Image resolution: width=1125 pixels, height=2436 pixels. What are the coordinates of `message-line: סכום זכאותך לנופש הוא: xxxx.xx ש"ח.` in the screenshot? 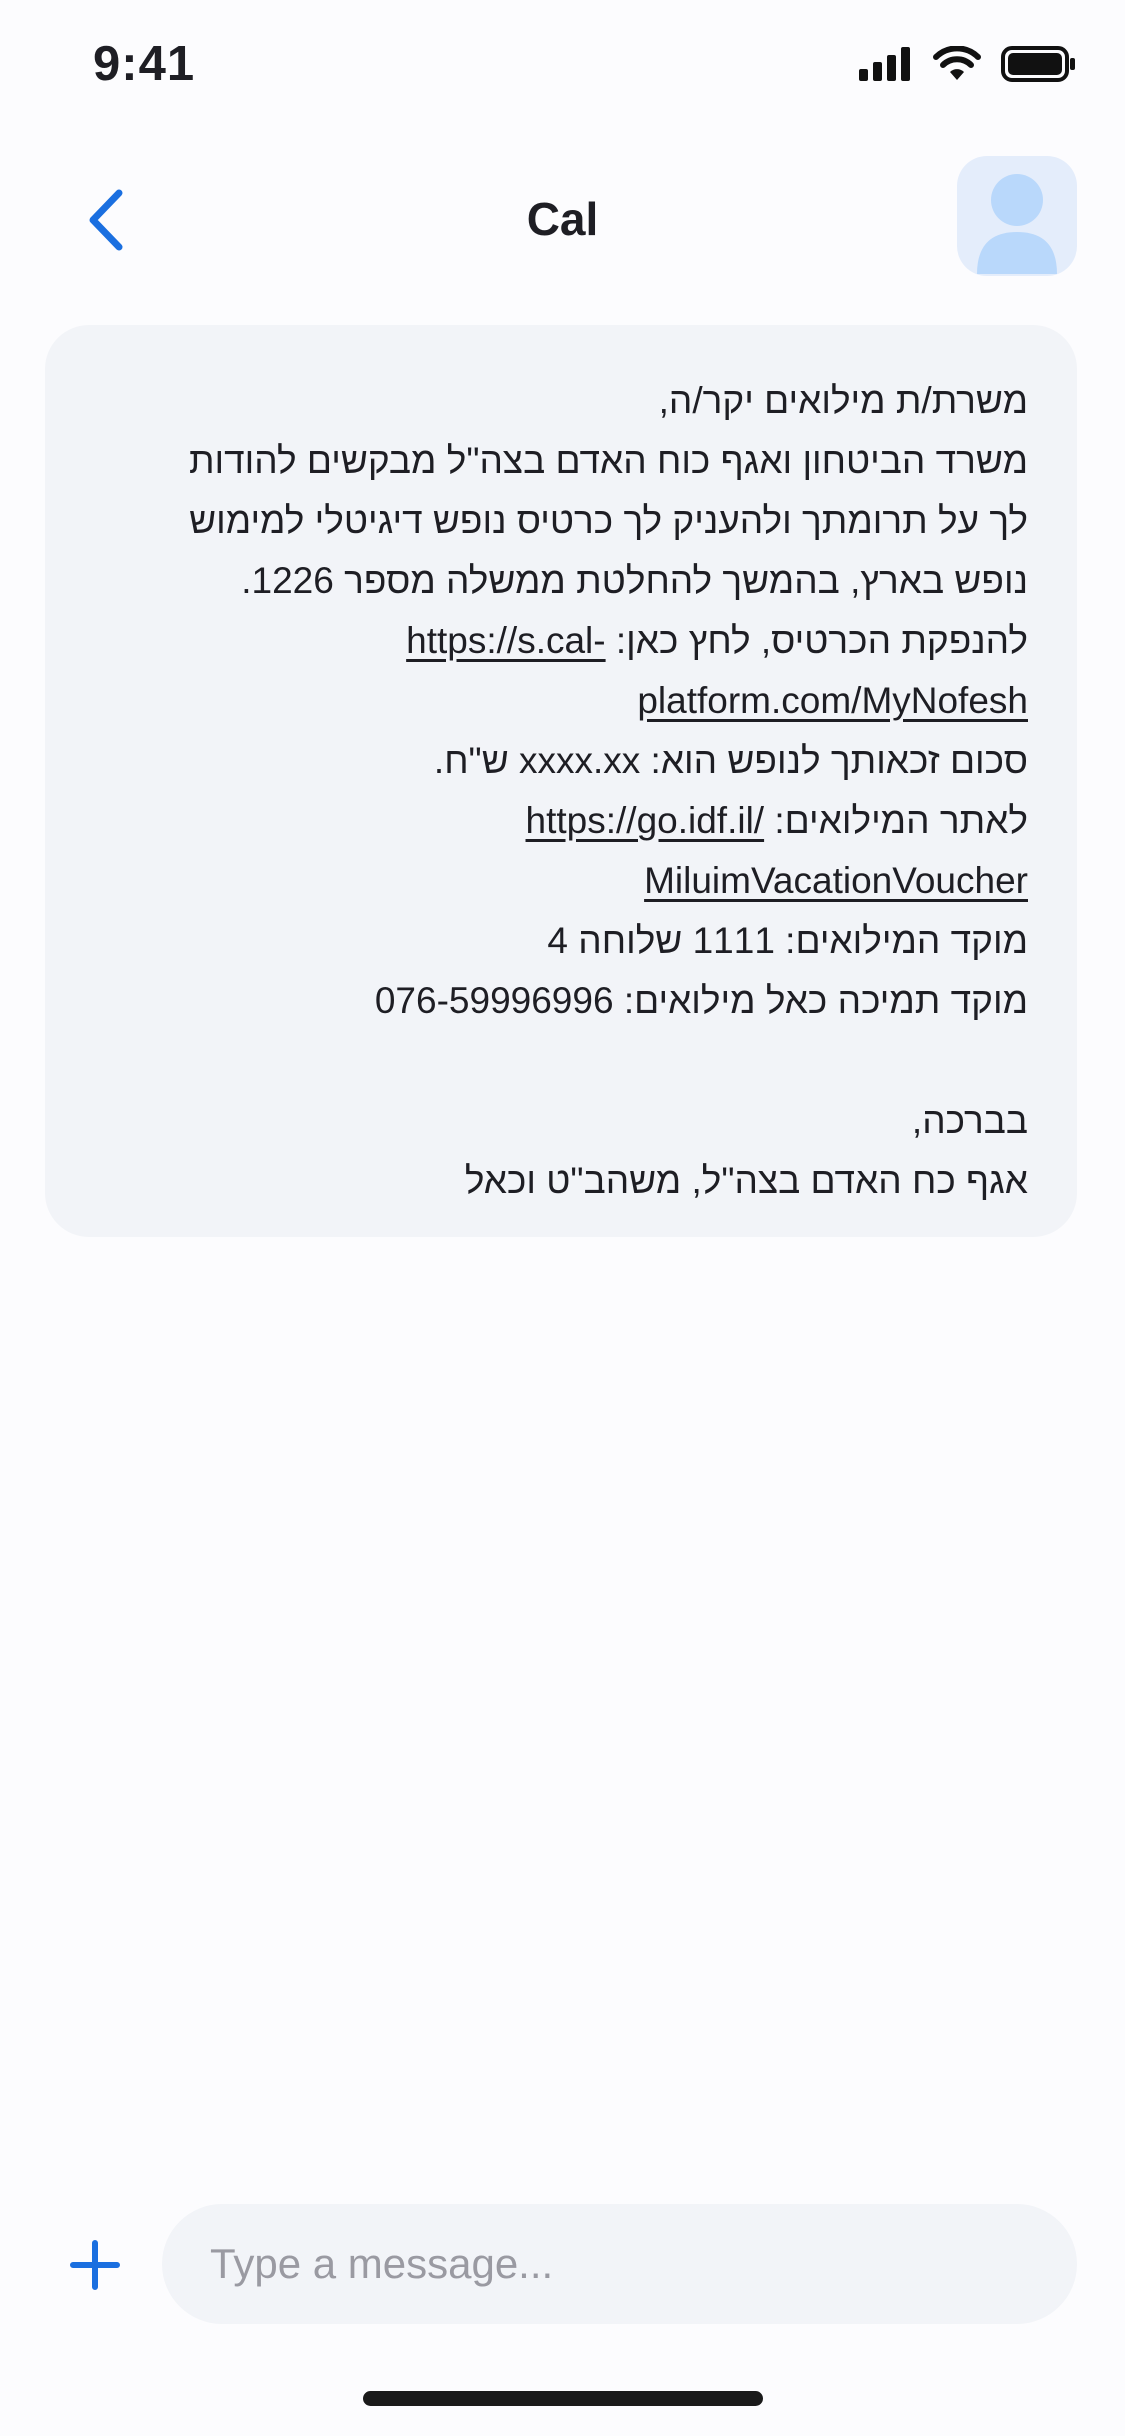 It's located at (561, 761).